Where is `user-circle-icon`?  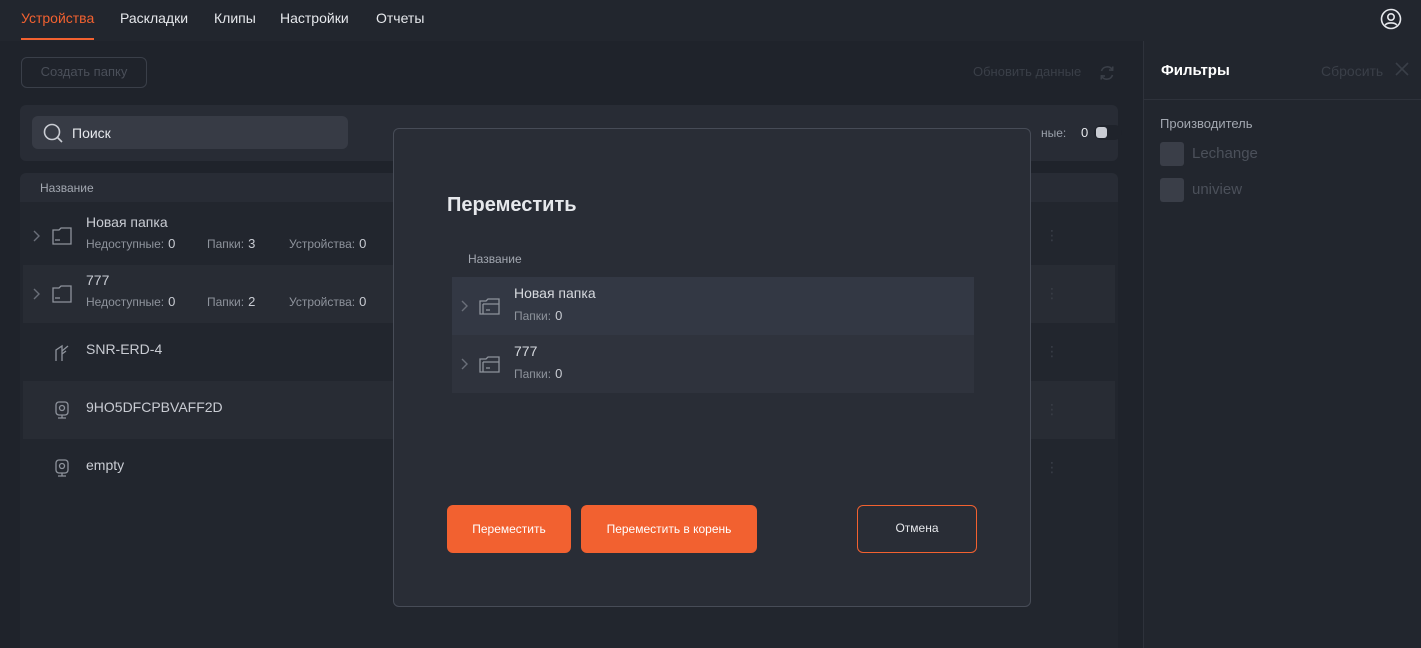 user-circle-icon is located at coordinates (1391, 19).